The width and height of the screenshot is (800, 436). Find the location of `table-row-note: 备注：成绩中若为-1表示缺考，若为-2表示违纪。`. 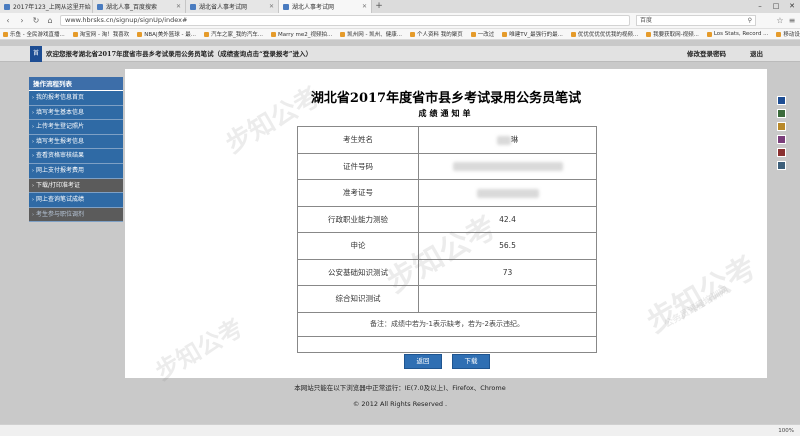

table-row-note: 备注：成绩中若为-1表示缺考，若为-2表示违纪。 is located at coordinates (447, 324).